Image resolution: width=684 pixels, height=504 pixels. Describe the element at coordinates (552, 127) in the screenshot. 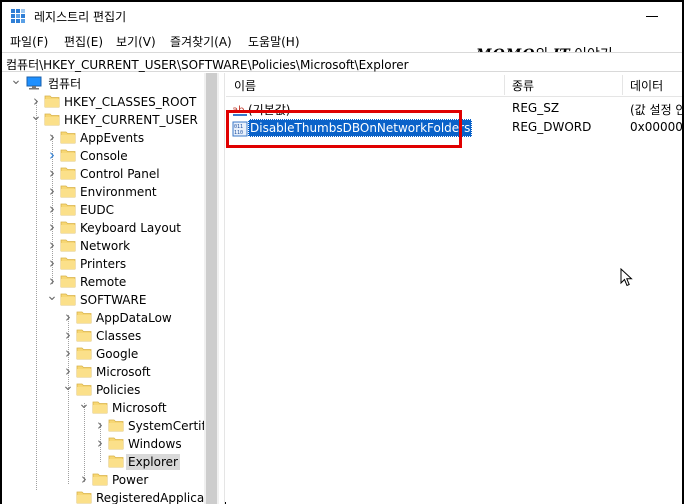

I see `value-type: REG_DWORD` at that location.